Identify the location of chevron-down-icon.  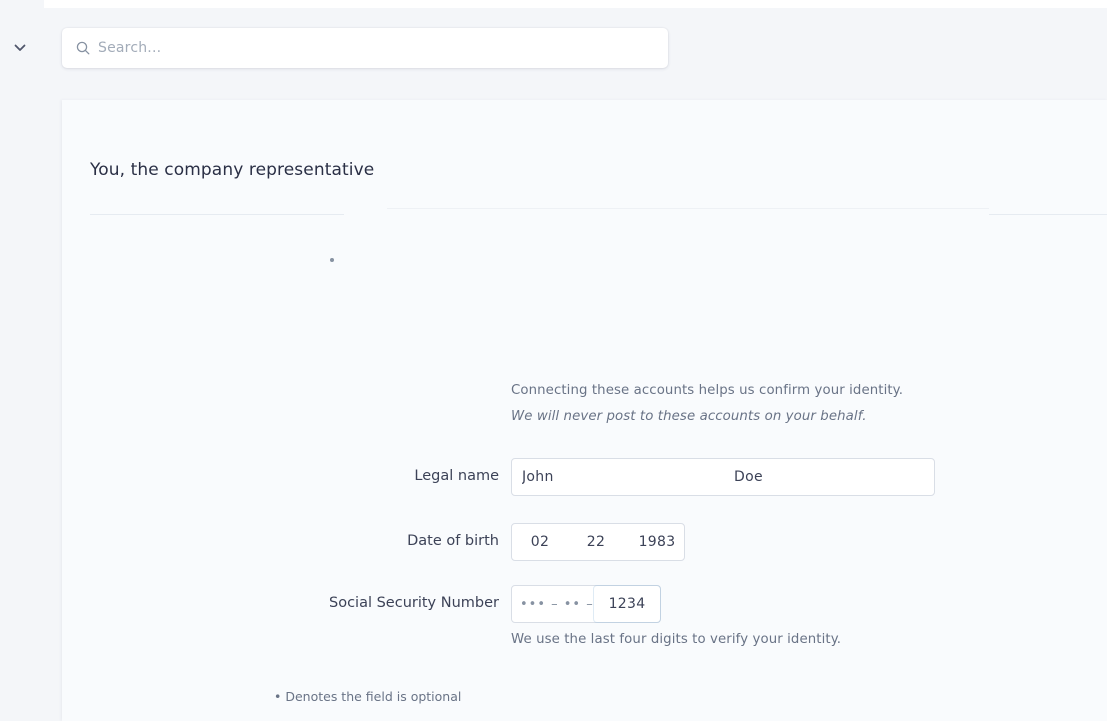
(20, 47).